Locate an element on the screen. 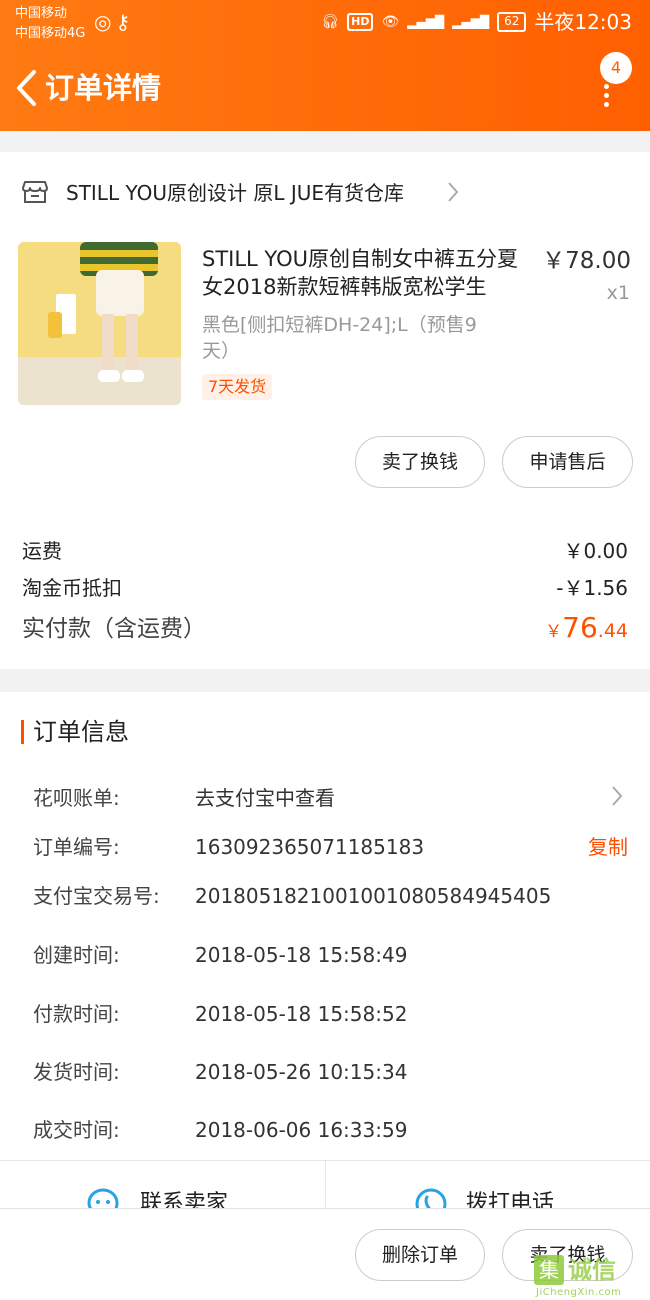  paid-decimal: .44 is located at coordinates (612, 631).